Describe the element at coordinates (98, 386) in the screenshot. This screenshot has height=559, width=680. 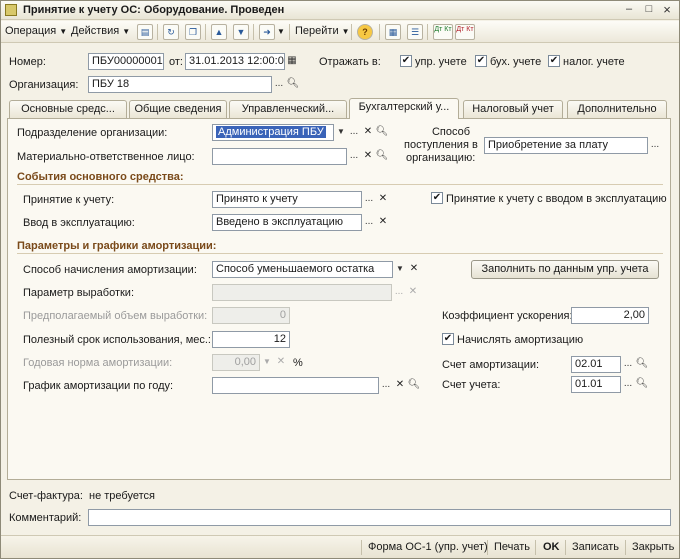
I see `schedule-label: График амортизации по году:` at that location.